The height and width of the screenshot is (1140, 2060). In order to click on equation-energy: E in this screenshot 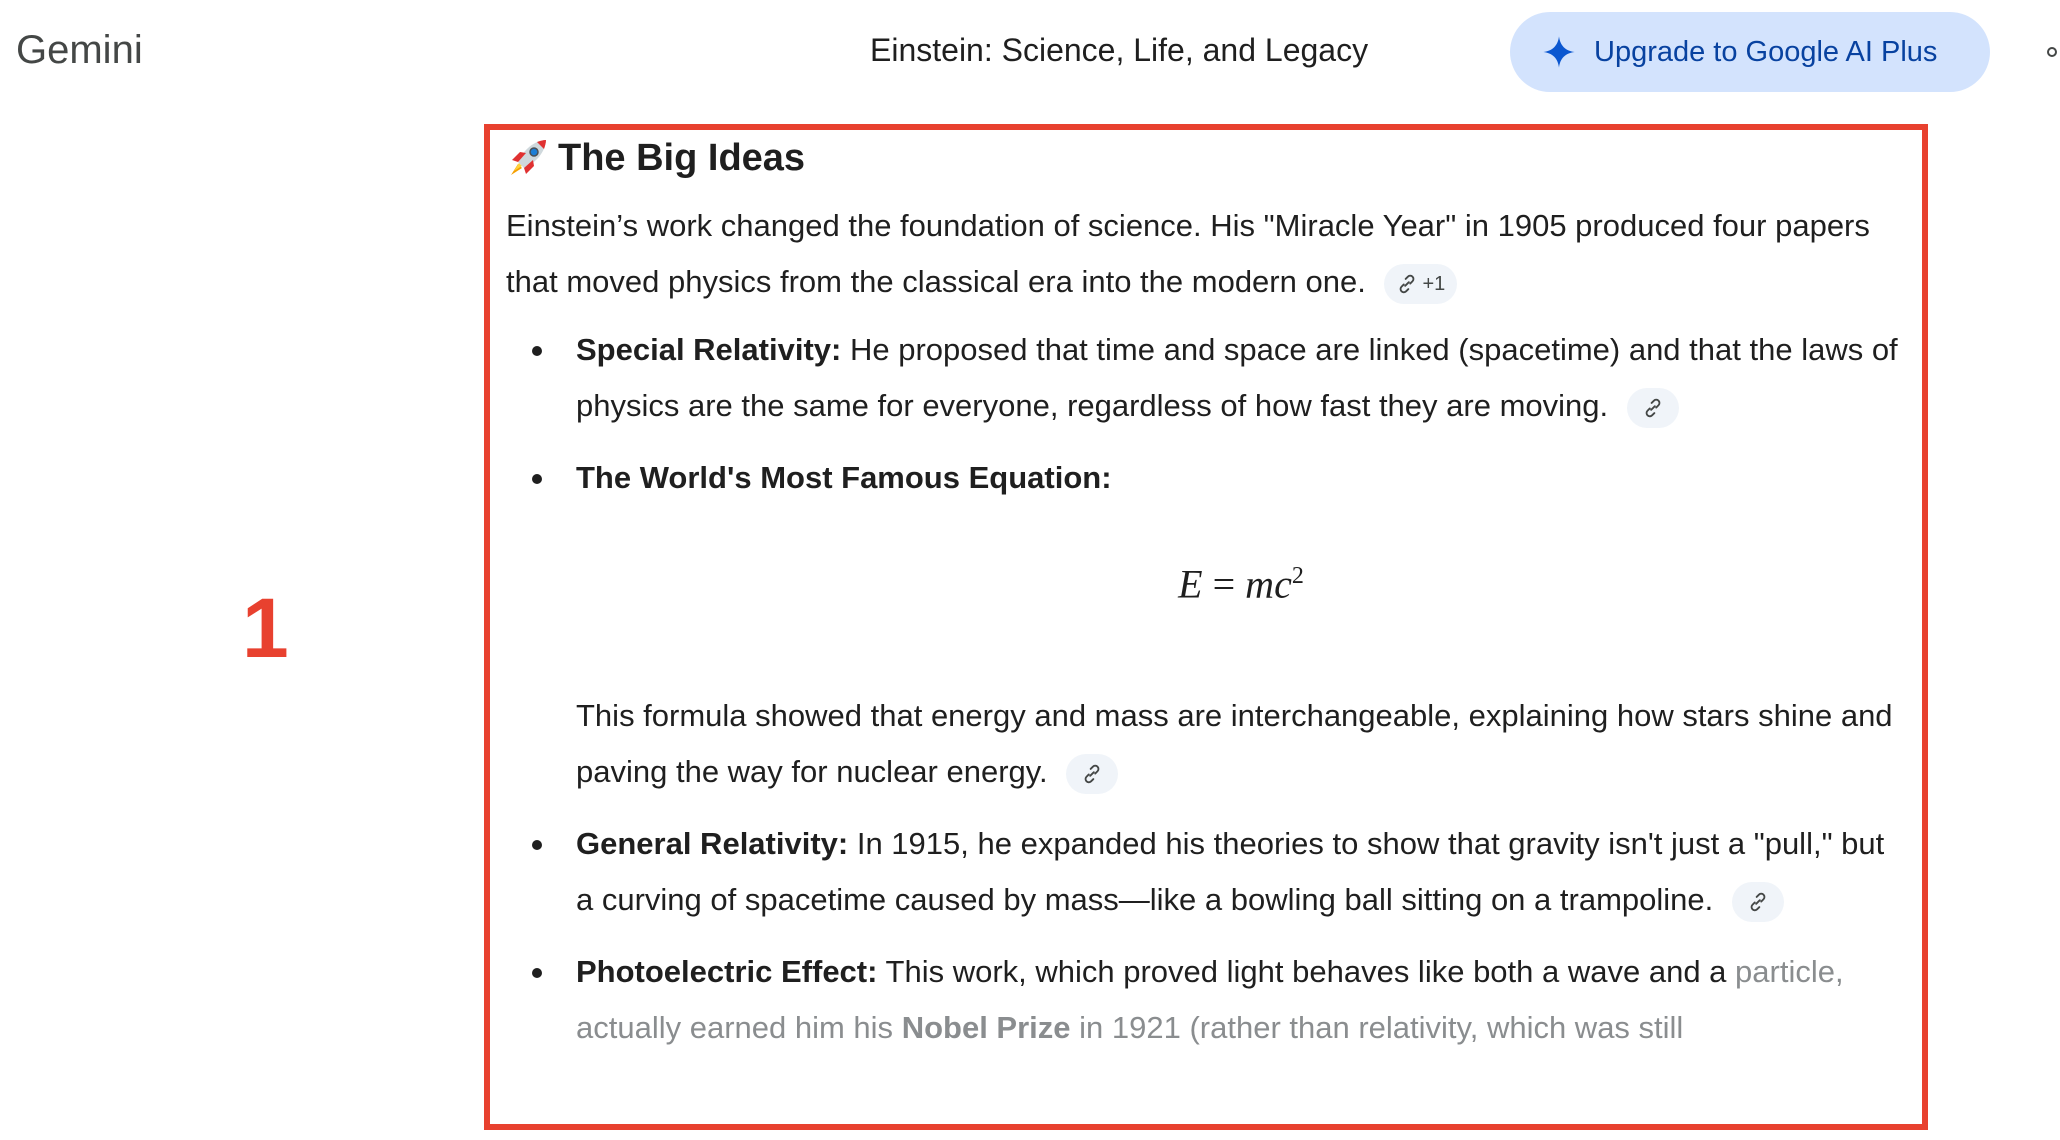, I will do `click(1190, 584)`.